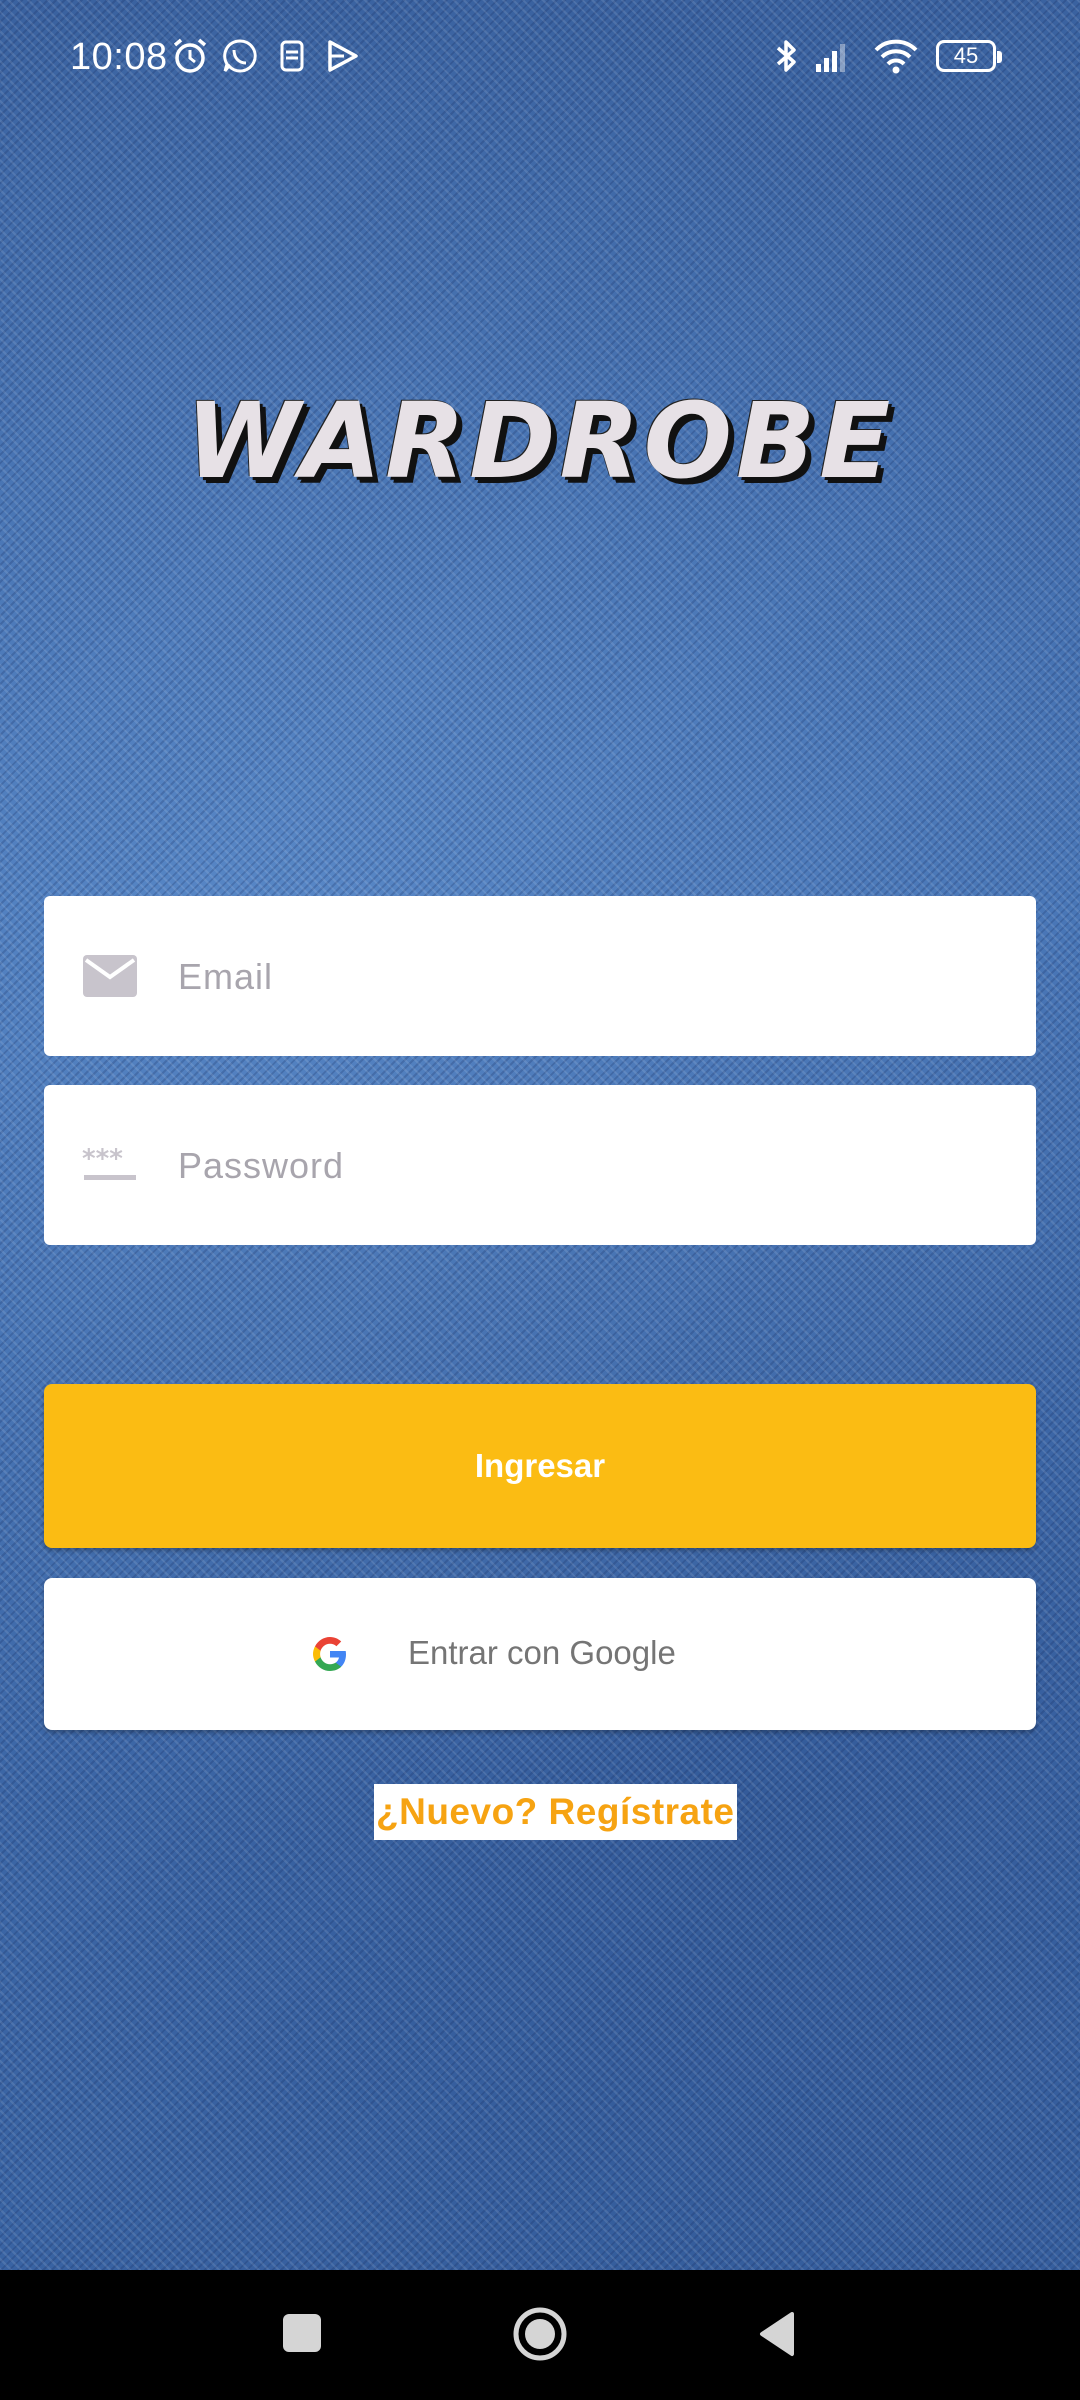  What do you see at coordinates (786, 56) in the screenshot?
I see `bluetooth-icon` at bounding box center [786, 56].